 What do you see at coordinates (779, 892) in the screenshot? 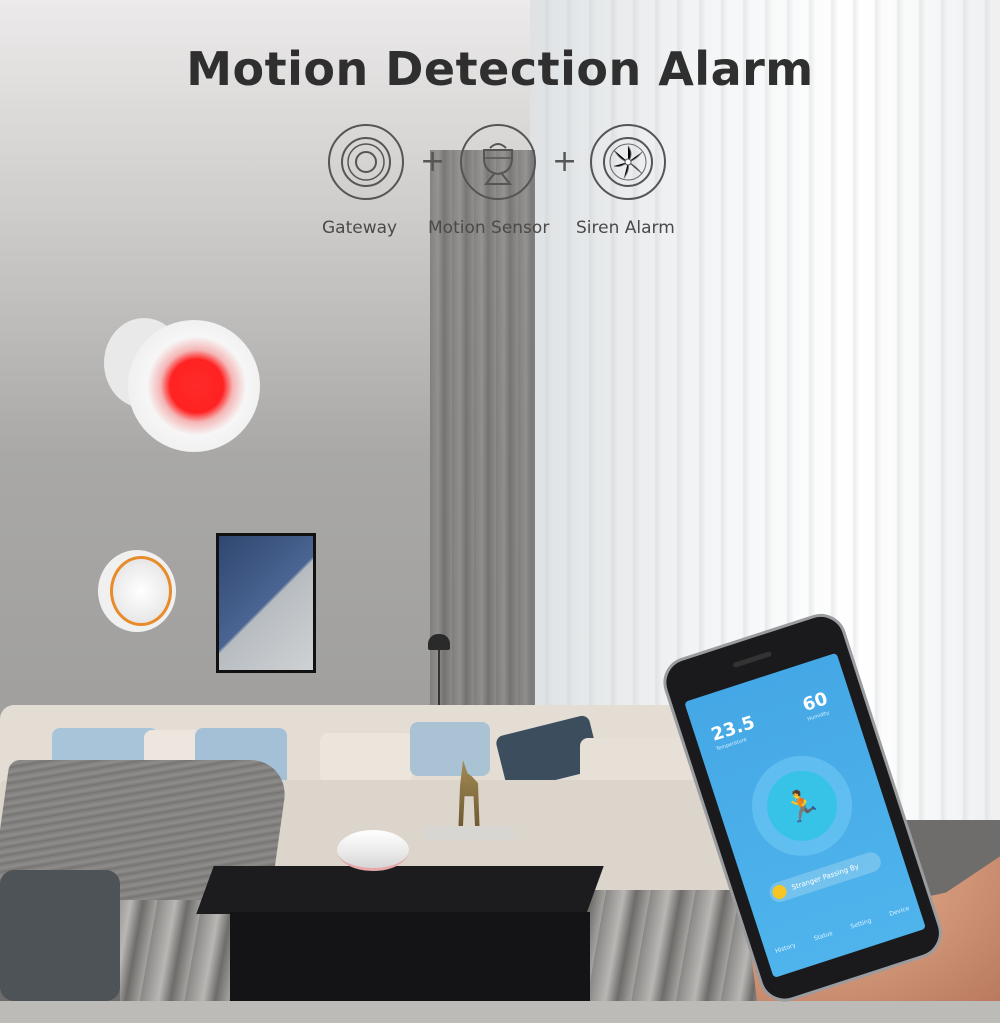
I see `alert-bell-icon` at bounding box center [779, 892].